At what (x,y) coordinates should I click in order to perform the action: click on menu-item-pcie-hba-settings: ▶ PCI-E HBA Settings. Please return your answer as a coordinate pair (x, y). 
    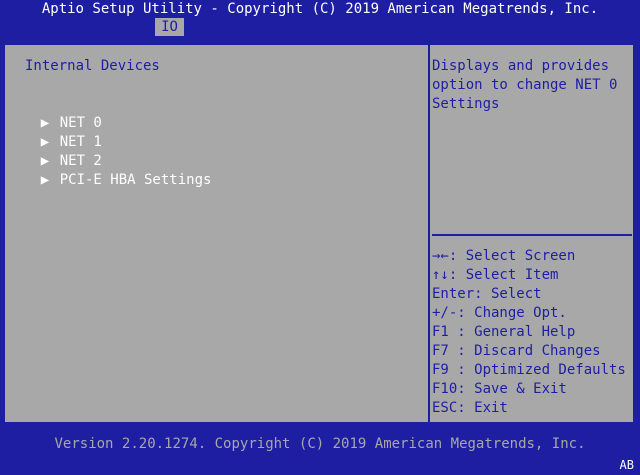
    Looking at the image, I should click on (109, 180).